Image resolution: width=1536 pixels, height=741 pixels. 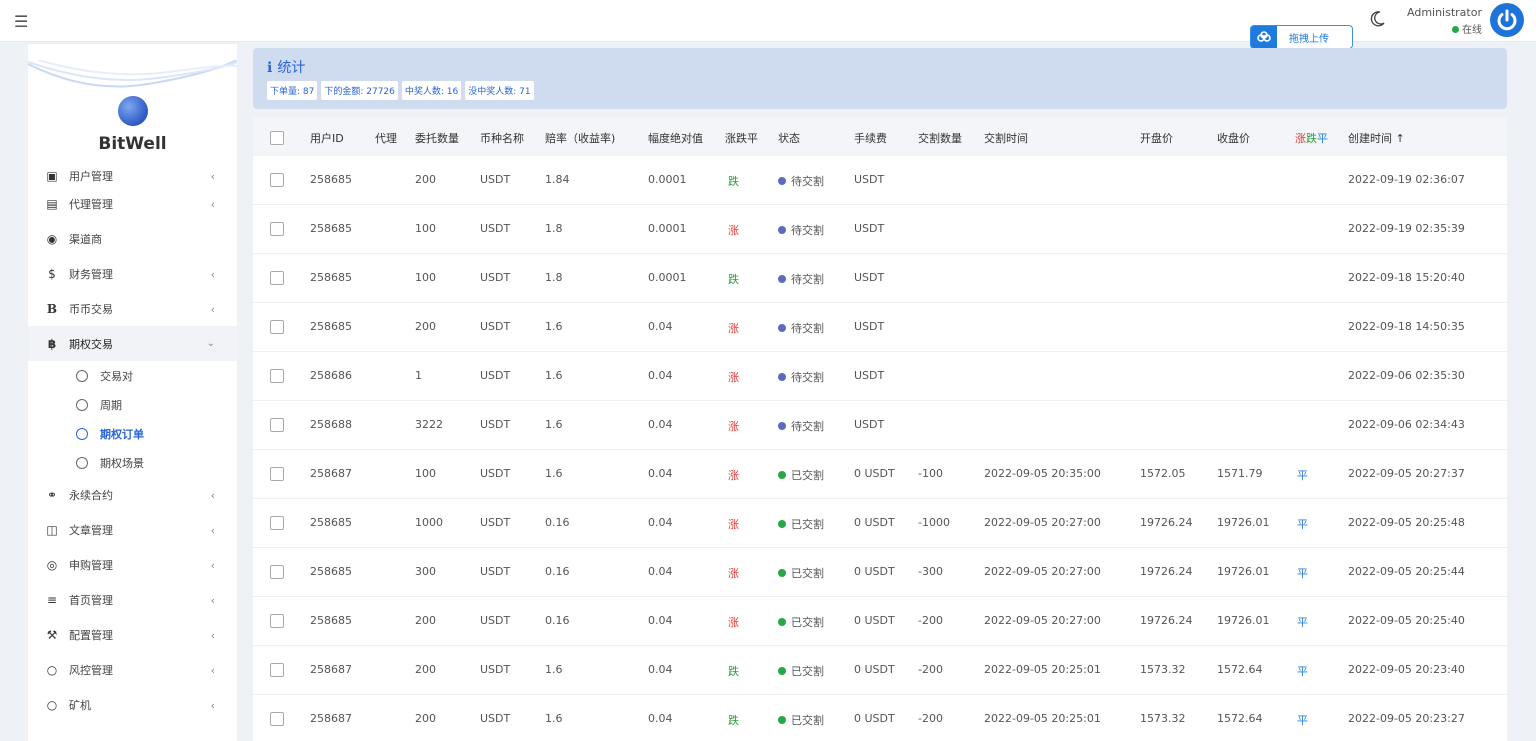 I want to click on col-odds: 赔率（收益率), so click(x=580, y=138).